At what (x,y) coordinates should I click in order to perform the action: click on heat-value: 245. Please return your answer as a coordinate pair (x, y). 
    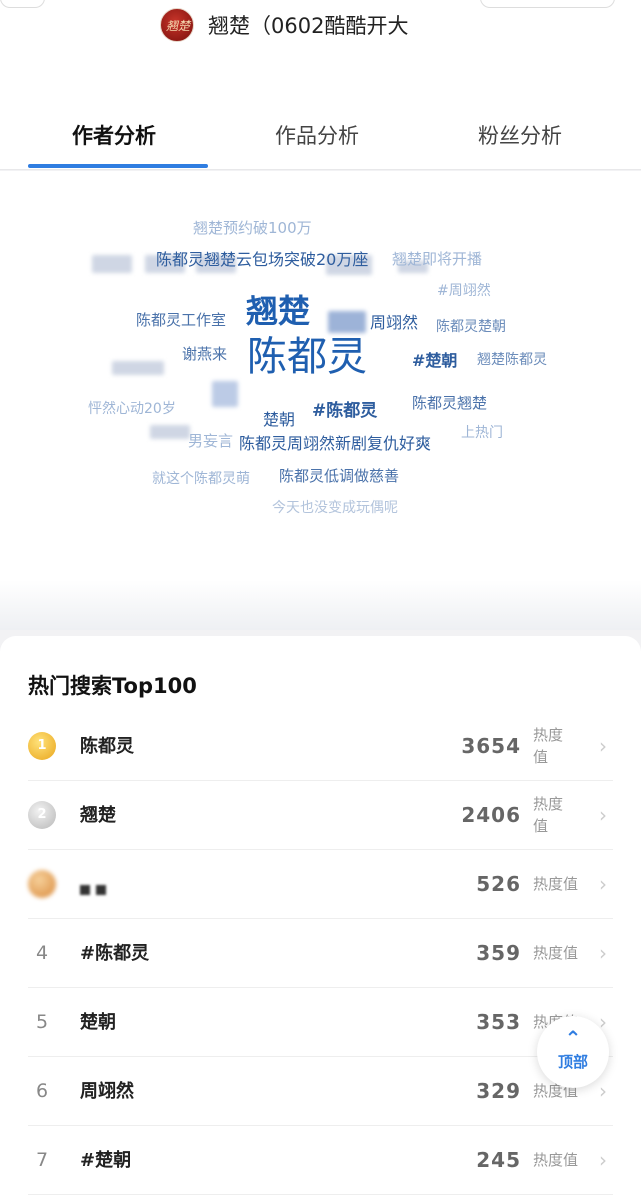
    Looking at the image, I should click on (498, 1160).